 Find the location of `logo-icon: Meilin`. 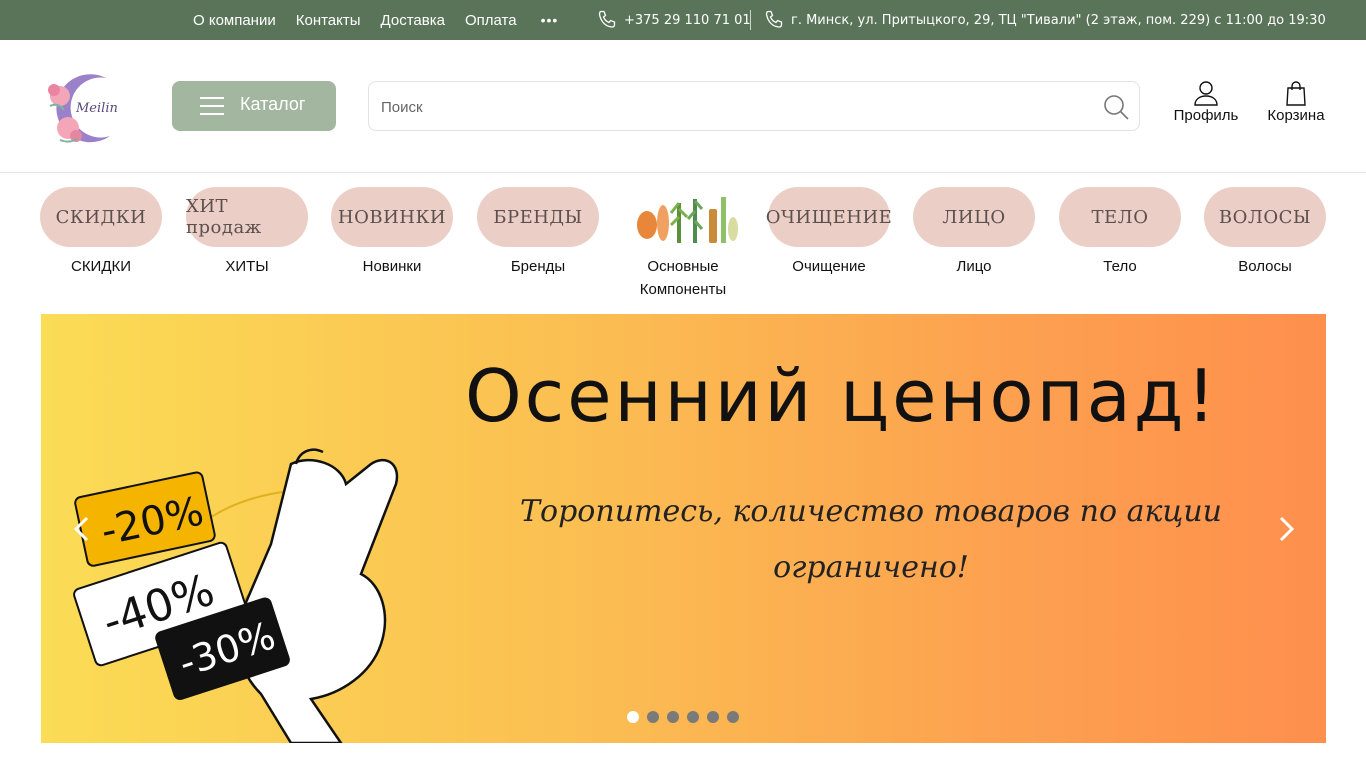

logo-icon: Meilin is located at coordinates (83, 108).